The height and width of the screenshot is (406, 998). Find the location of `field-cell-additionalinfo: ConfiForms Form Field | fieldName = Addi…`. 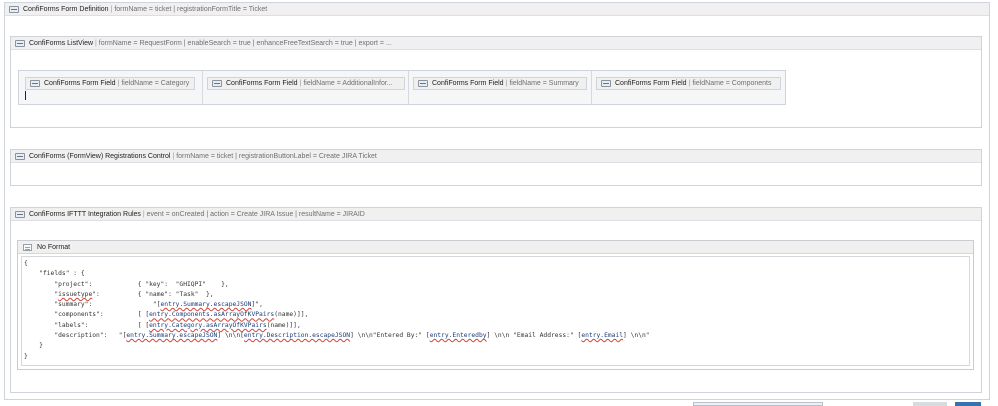

field-cell-additionalinfo: ConfiForms Form Field | fieldName = Addi… is located at coordinates (306, 87).